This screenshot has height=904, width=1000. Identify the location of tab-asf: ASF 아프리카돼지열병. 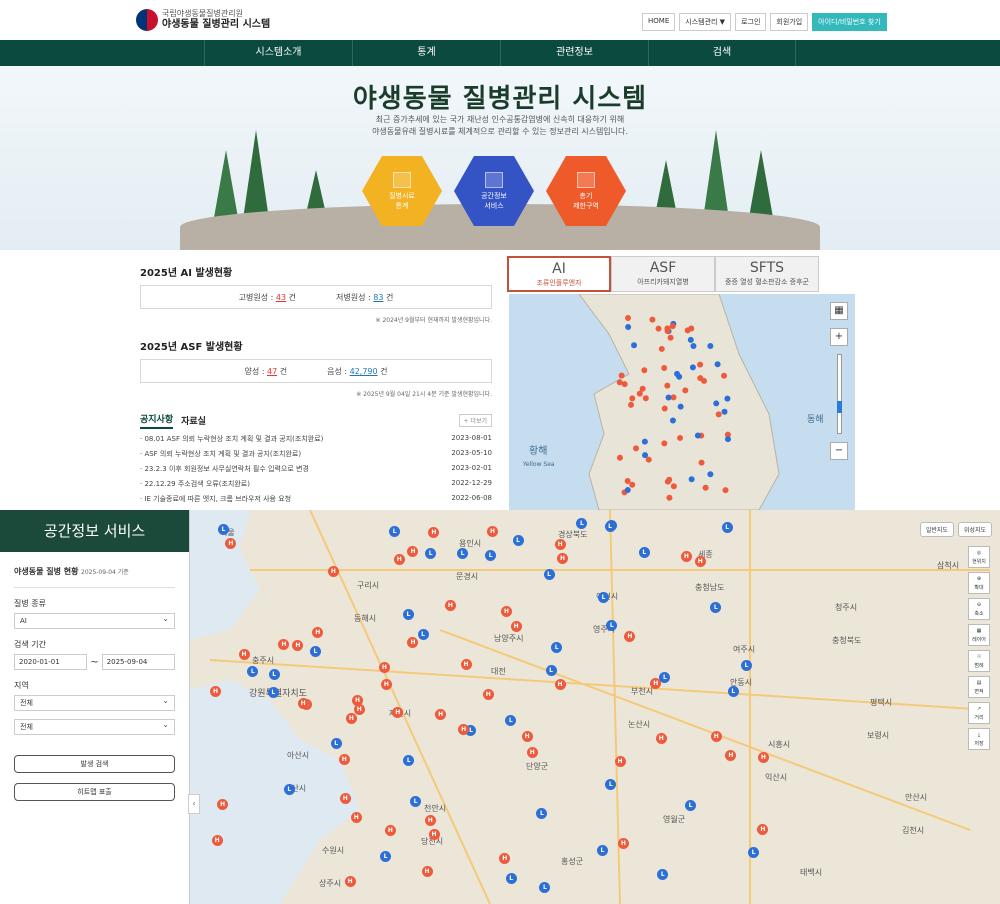
(663, 274).